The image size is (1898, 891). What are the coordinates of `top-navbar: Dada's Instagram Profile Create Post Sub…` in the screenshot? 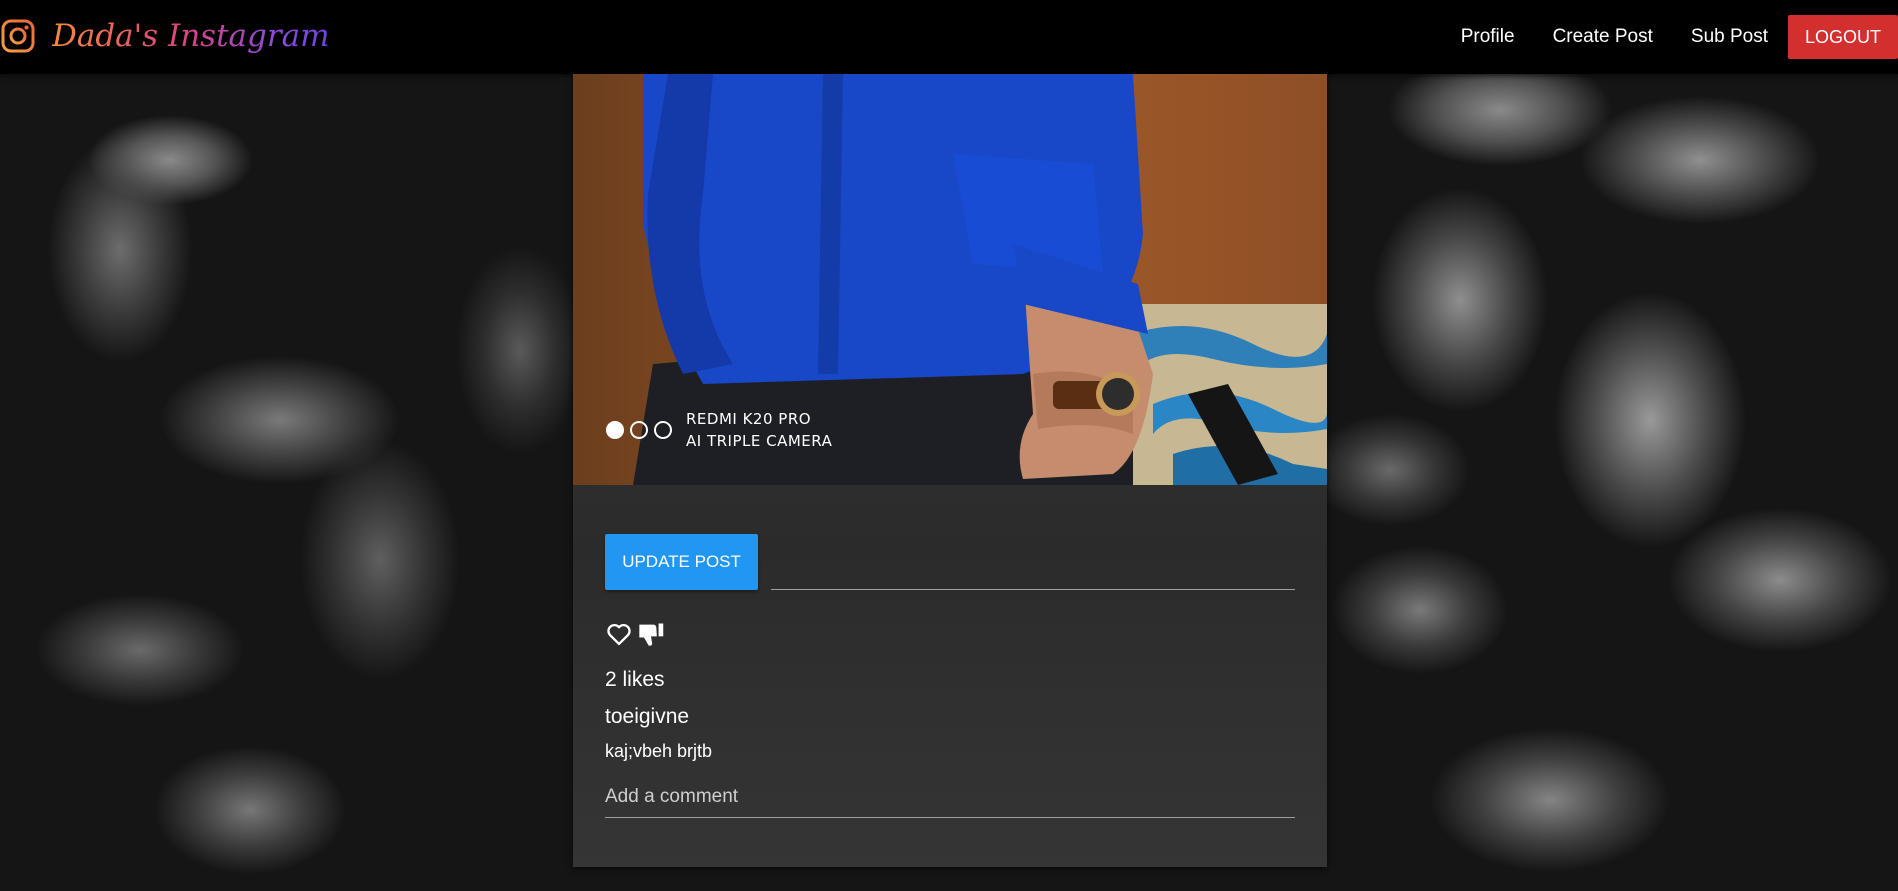 It's located at (949, 37).